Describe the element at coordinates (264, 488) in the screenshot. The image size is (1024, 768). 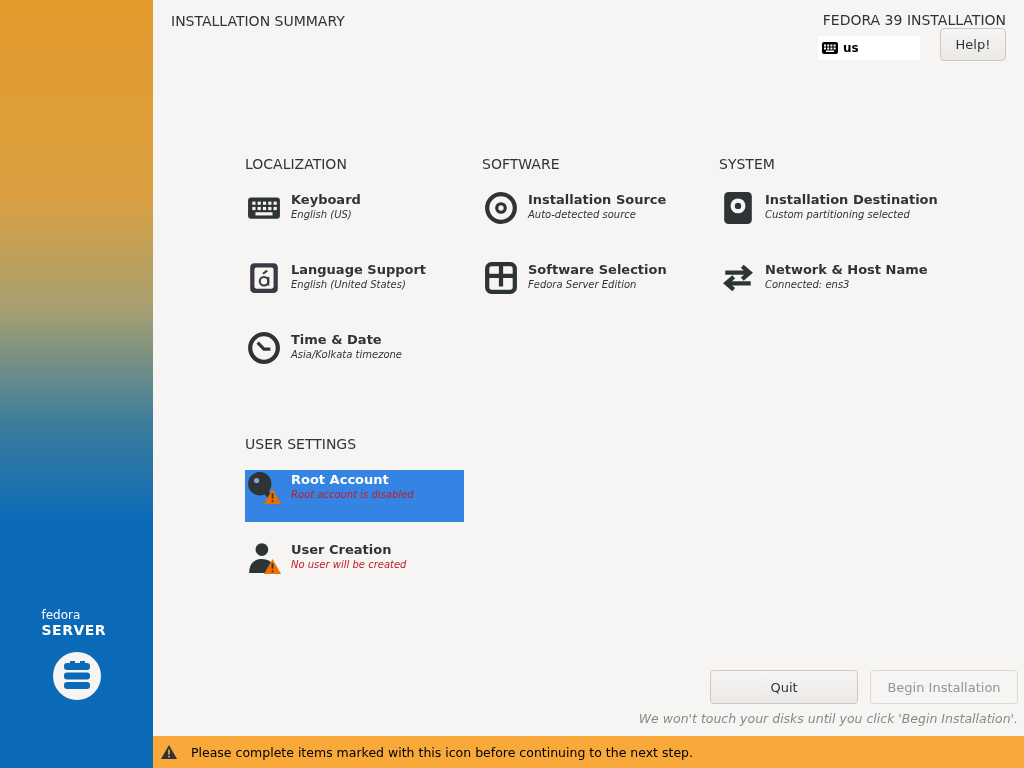
I see `key-icon` at that location.